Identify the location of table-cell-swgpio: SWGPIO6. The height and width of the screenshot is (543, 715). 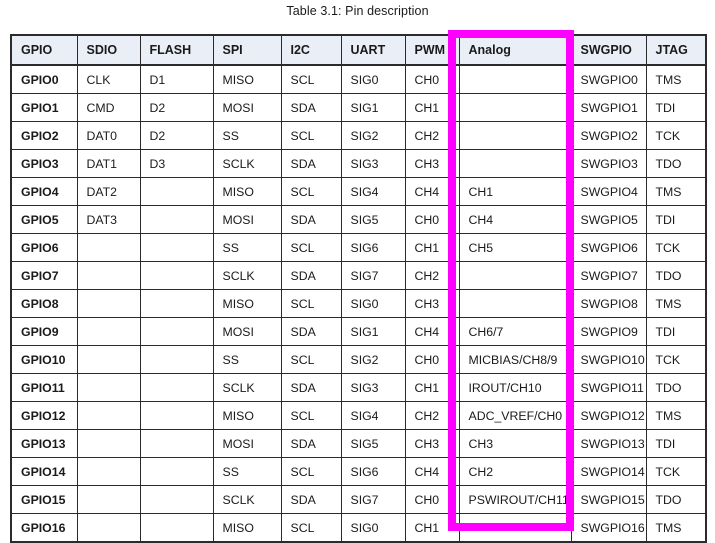
(608, 247).